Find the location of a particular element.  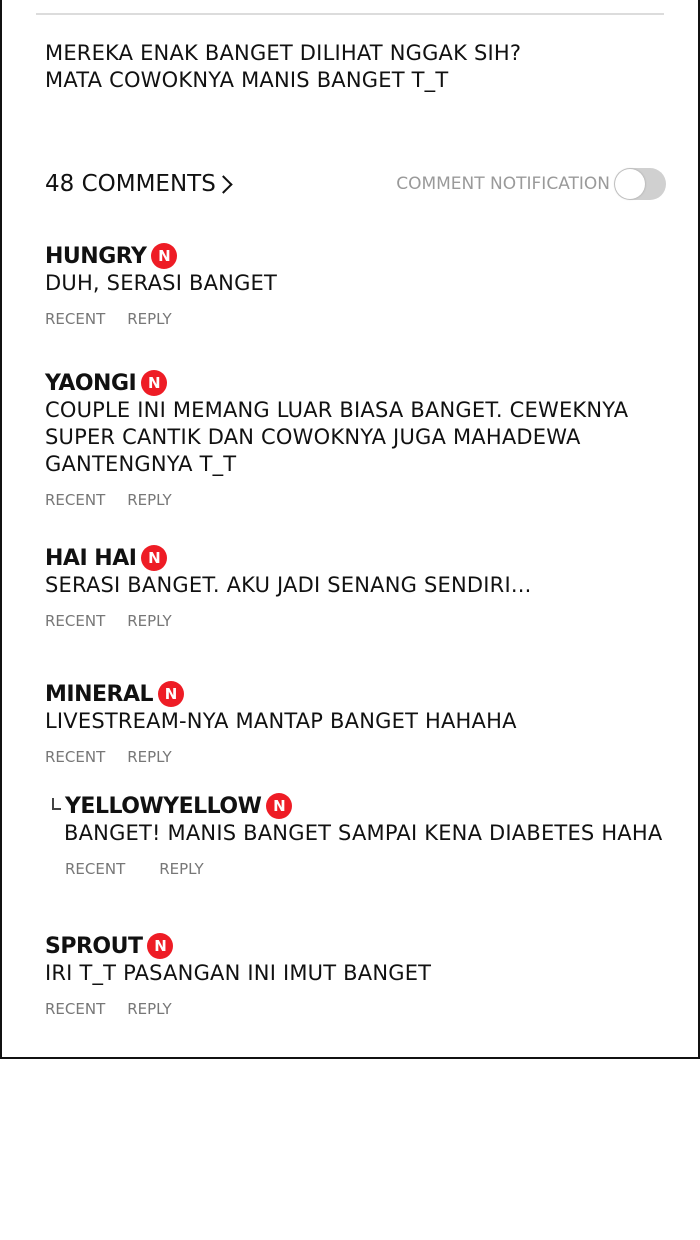

comment-notification-toggle is located at coordinates (640, 184).